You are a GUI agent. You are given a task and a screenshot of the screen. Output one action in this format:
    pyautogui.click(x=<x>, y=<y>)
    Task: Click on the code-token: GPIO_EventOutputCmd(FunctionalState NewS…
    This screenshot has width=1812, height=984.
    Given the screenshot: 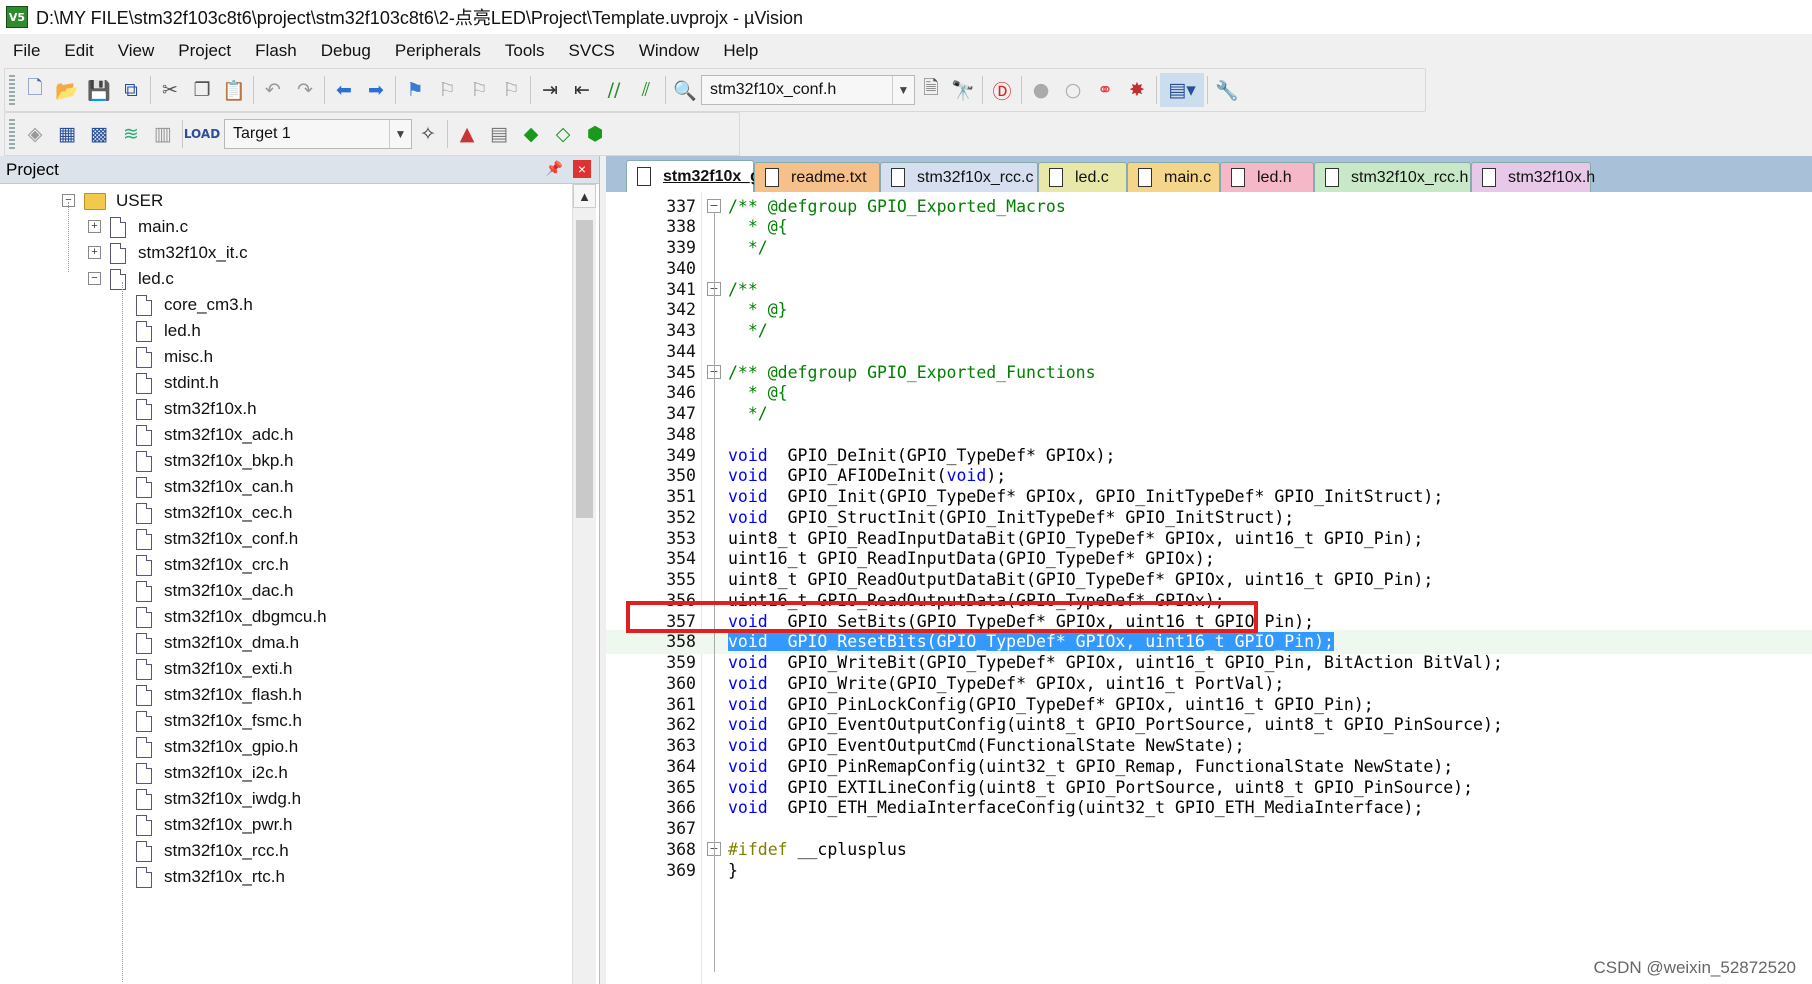 What is the action you would take?
    pyautogui.click(x=1006, y=745)
    